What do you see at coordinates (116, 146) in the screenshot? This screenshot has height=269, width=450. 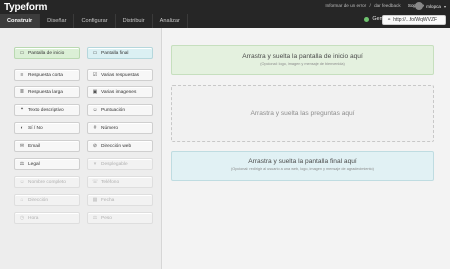 I see `field-label: Dirección web` at bounding box center [116, 146].